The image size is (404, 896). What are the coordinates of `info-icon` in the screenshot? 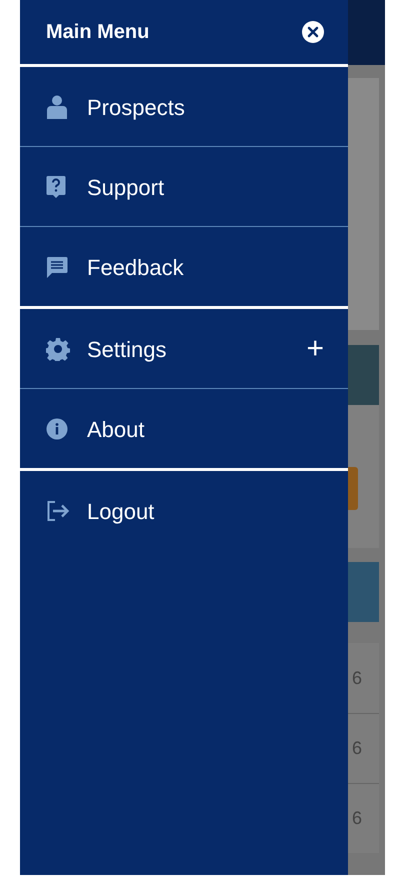 It's located at (57, 429).